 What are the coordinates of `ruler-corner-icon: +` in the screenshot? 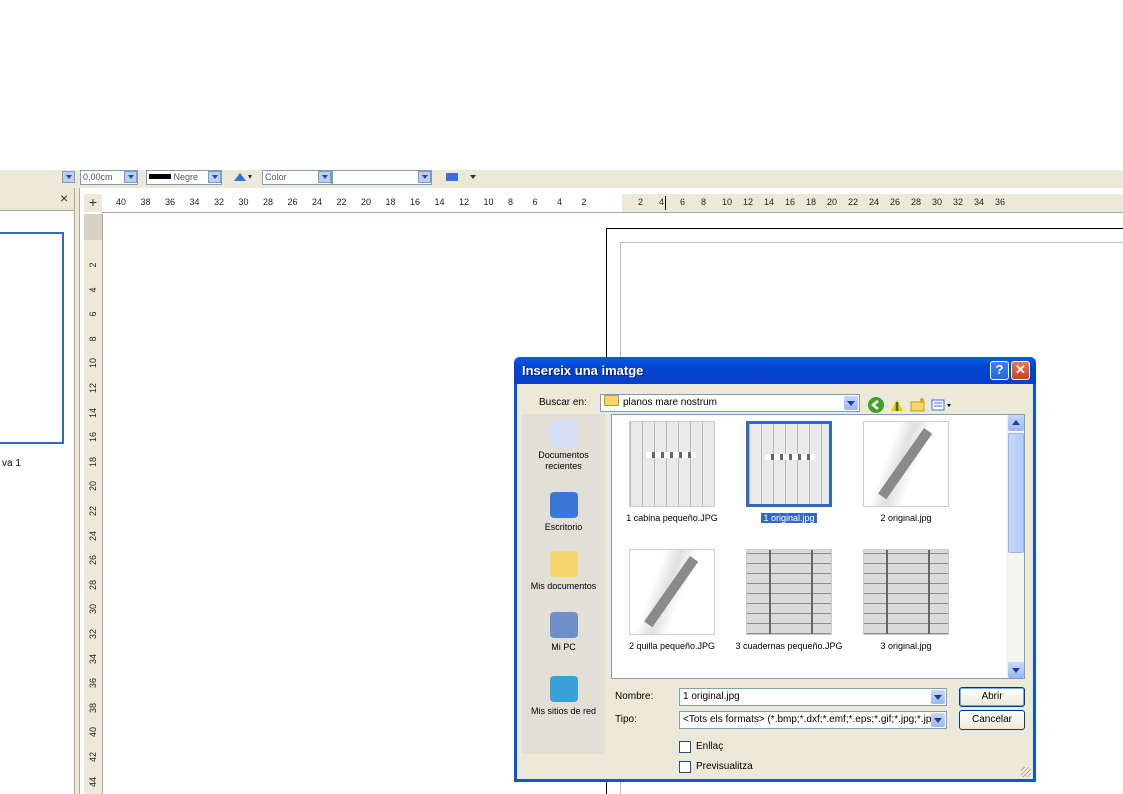 It's located at (93, 203).